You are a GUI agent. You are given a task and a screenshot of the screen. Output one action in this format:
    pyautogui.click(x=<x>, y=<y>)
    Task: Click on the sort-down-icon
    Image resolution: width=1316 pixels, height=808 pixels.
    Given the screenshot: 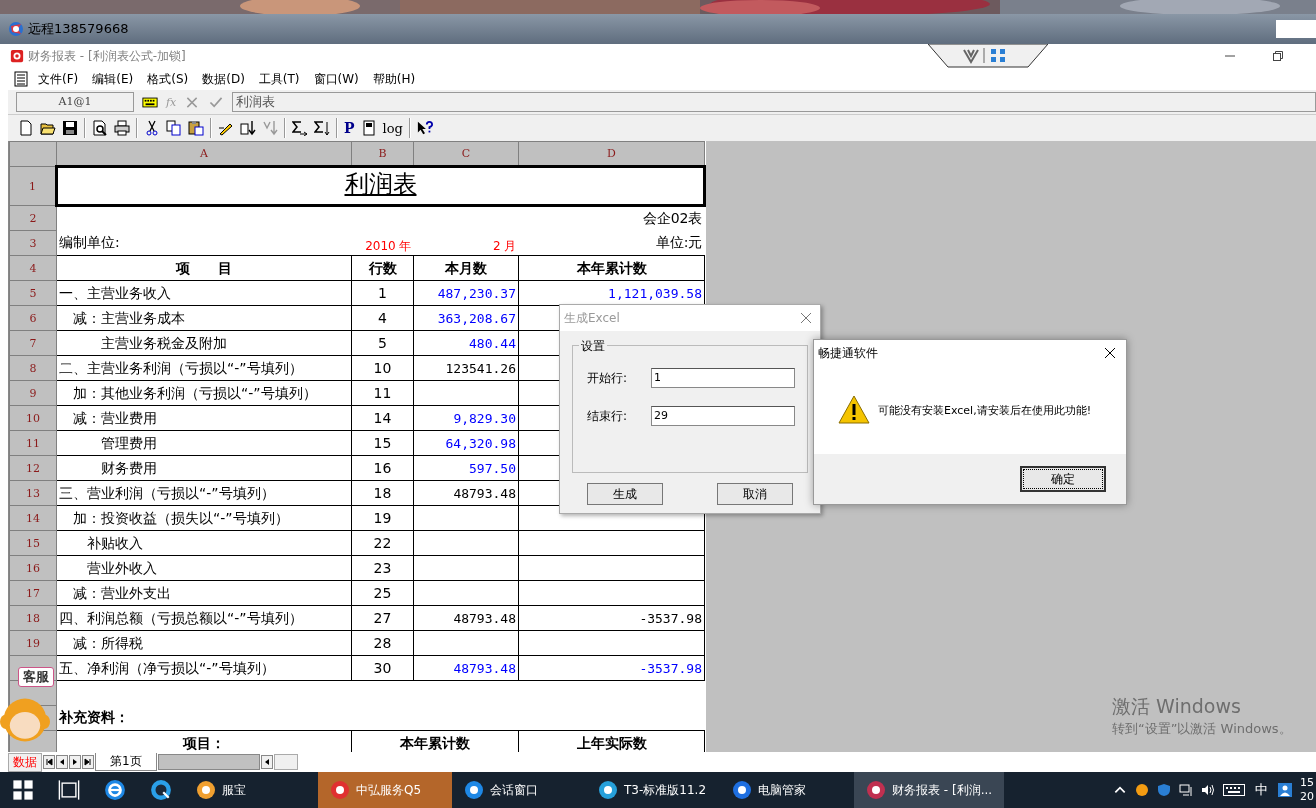 What is the action you would take?
    pyautogui.click(x=248, y=128)
    